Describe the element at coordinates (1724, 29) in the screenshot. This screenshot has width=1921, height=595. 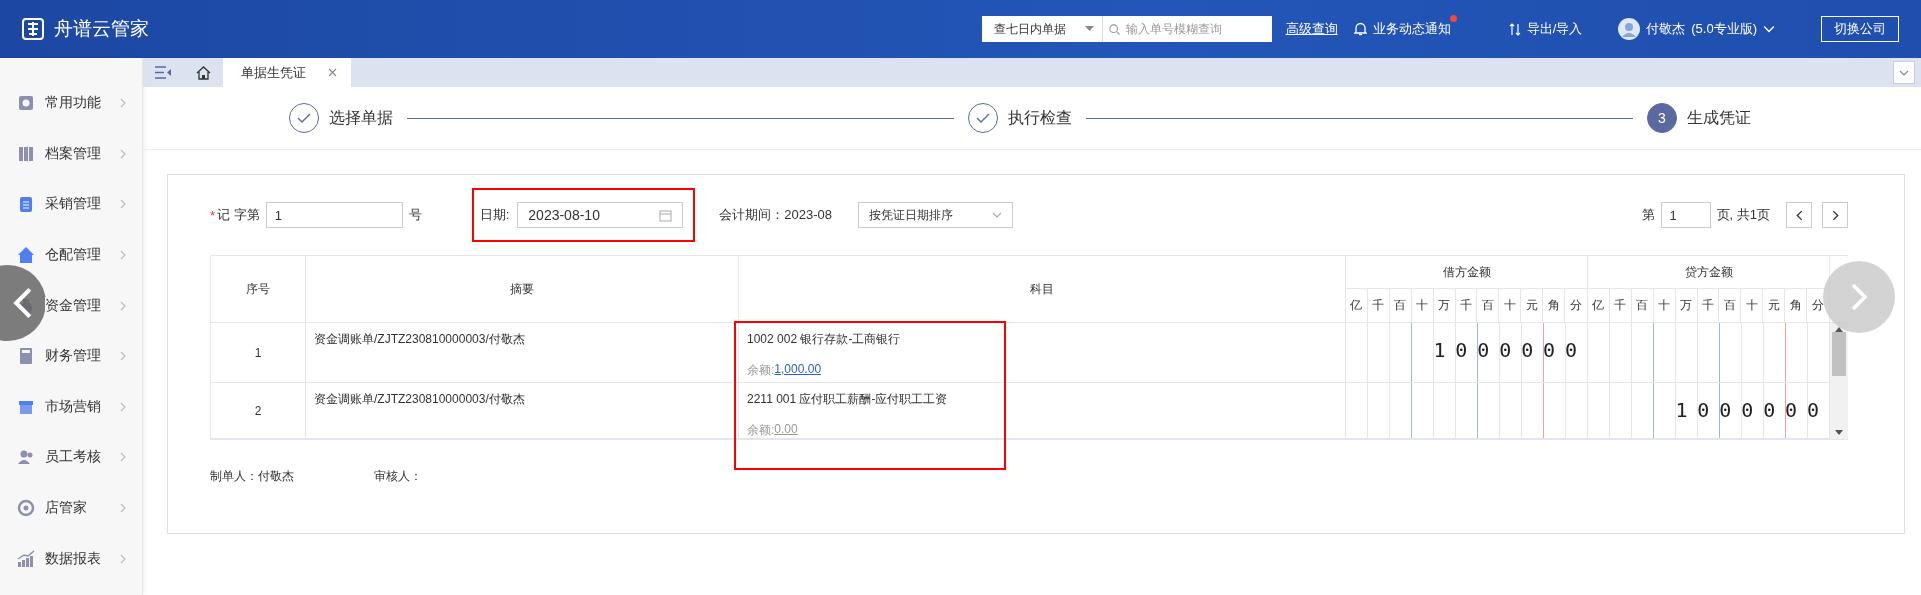
I see `user-edition: (5.0专业版)` at that location.